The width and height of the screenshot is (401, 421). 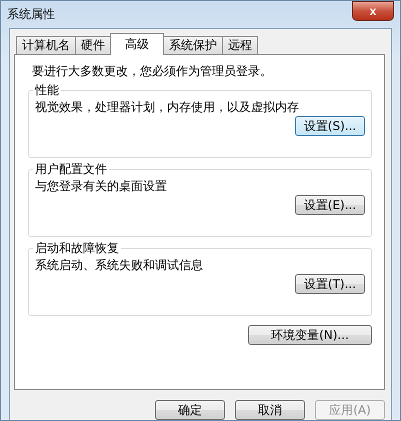 What do you see at coordinates (167, 107) in the screenshot?
I see `group-description: 视觉效果，处理器计划，内存使用，以及虚拟内存` at bounding box center [167, 107].